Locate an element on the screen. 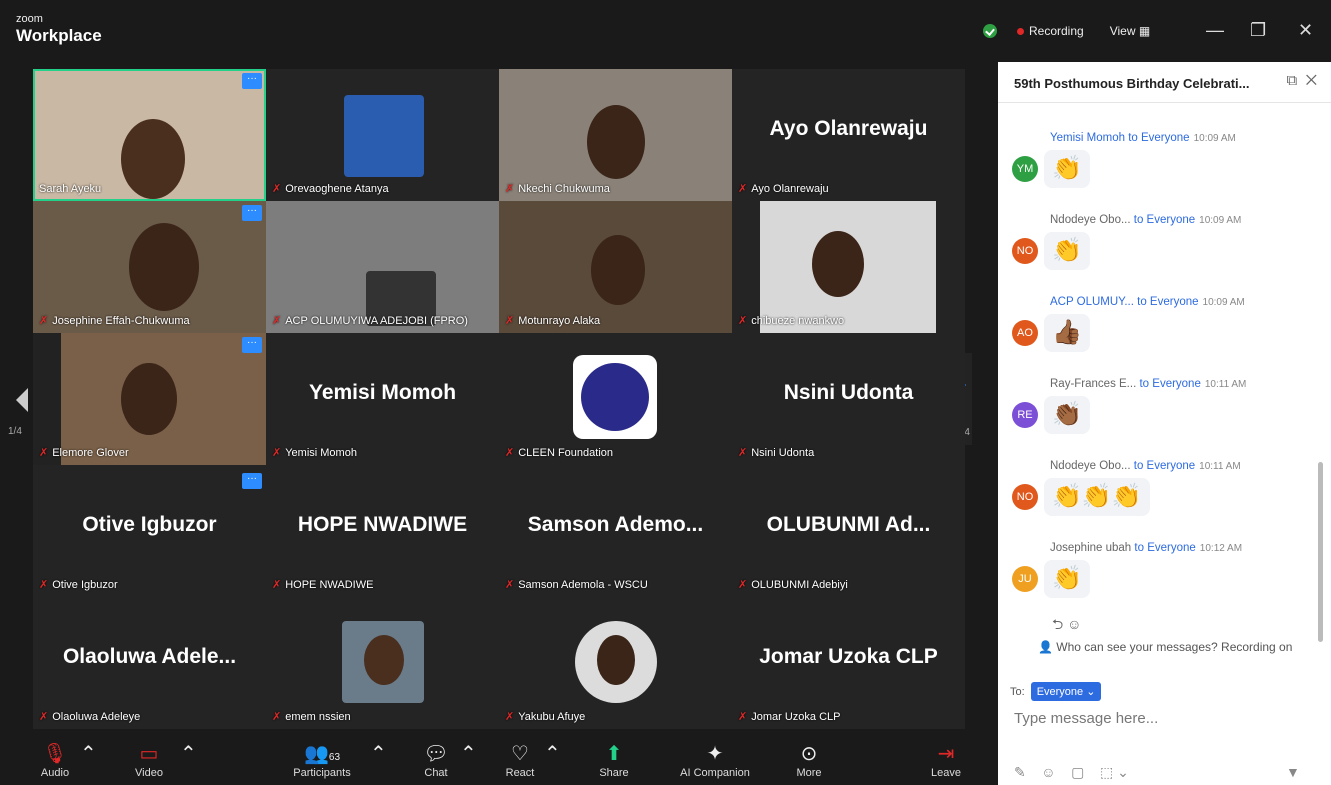  participant-tile: HOPE NWADIWE ✗ HOPE NWADIWE is located at coordinates (382, 531).